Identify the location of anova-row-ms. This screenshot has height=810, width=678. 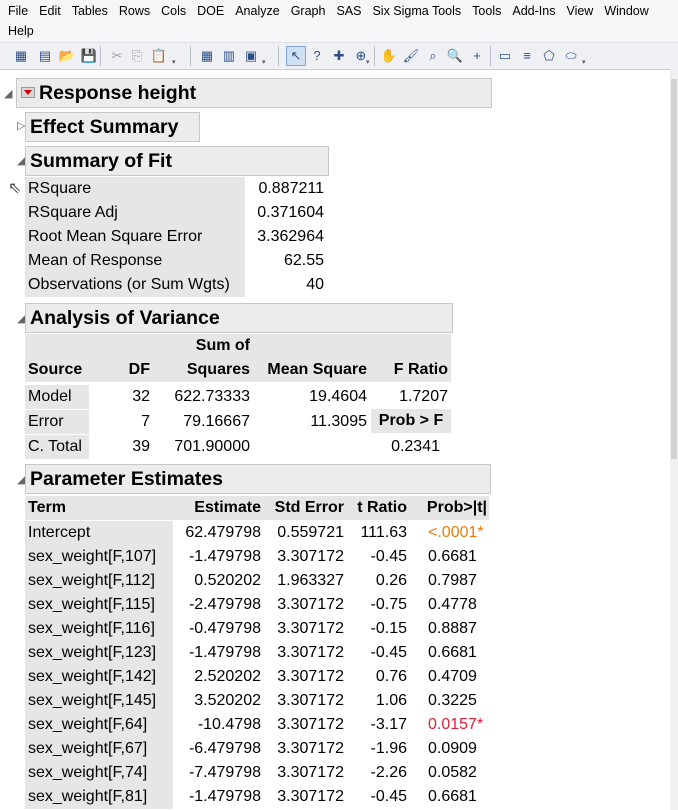
(311, 447).